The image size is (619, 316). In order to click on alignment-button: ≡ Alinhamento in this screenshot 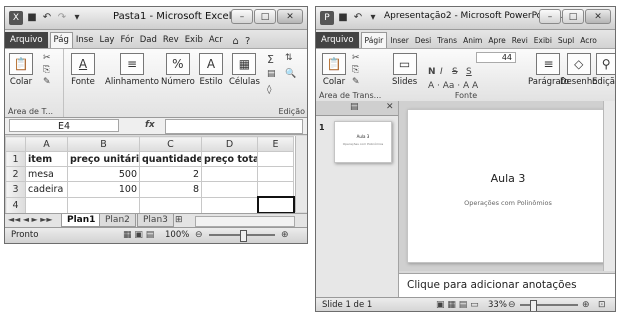, I will do `click(132, 70)`.